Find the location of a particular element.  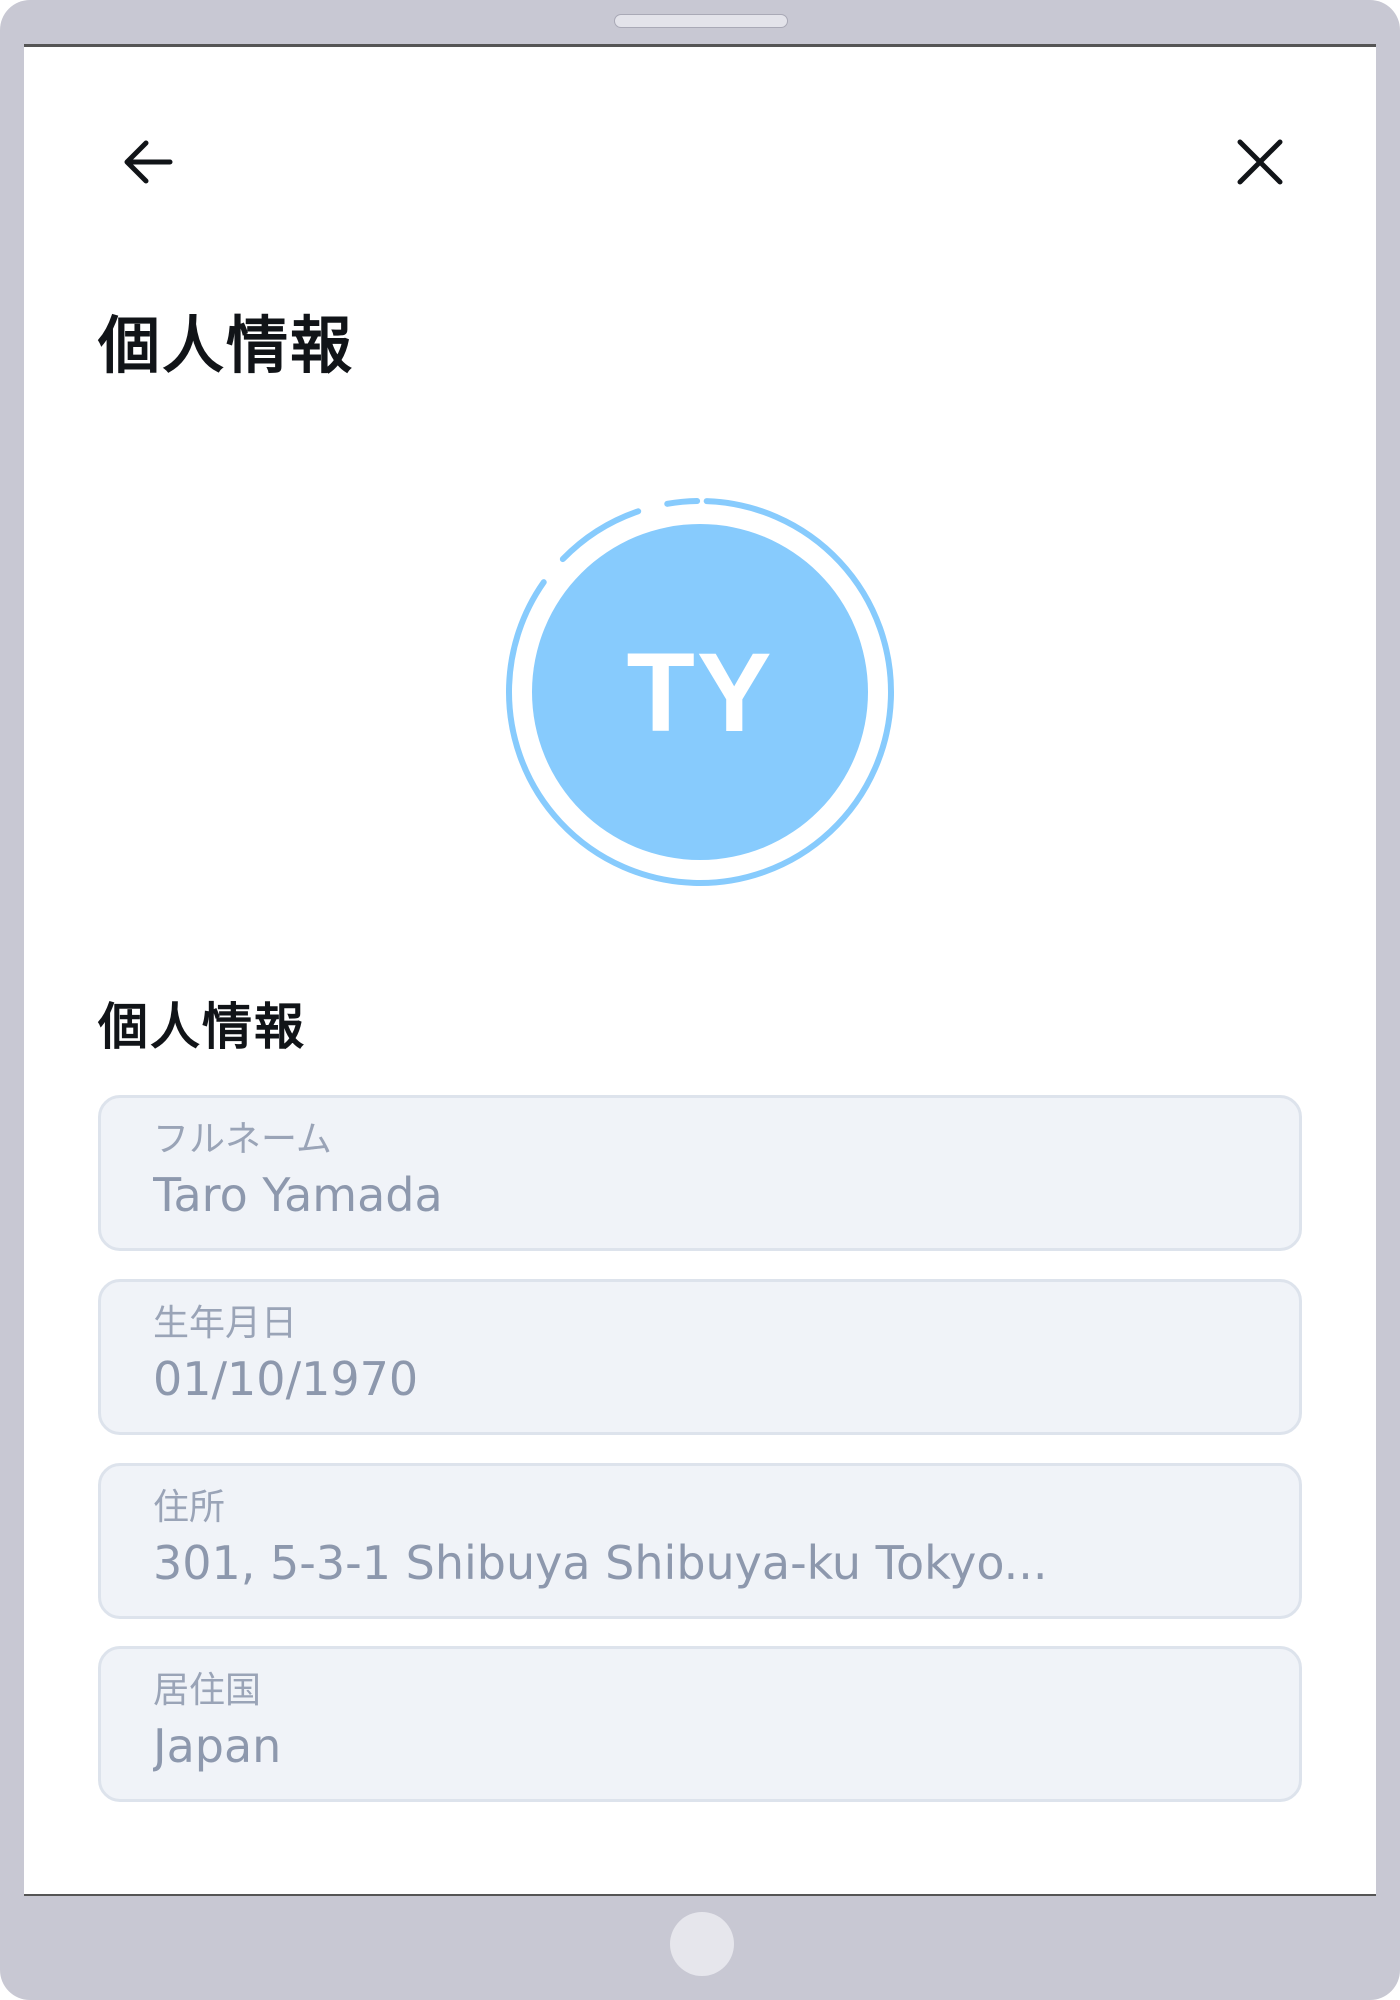

field-label: 住所 is located at coordinates (189, 1507).